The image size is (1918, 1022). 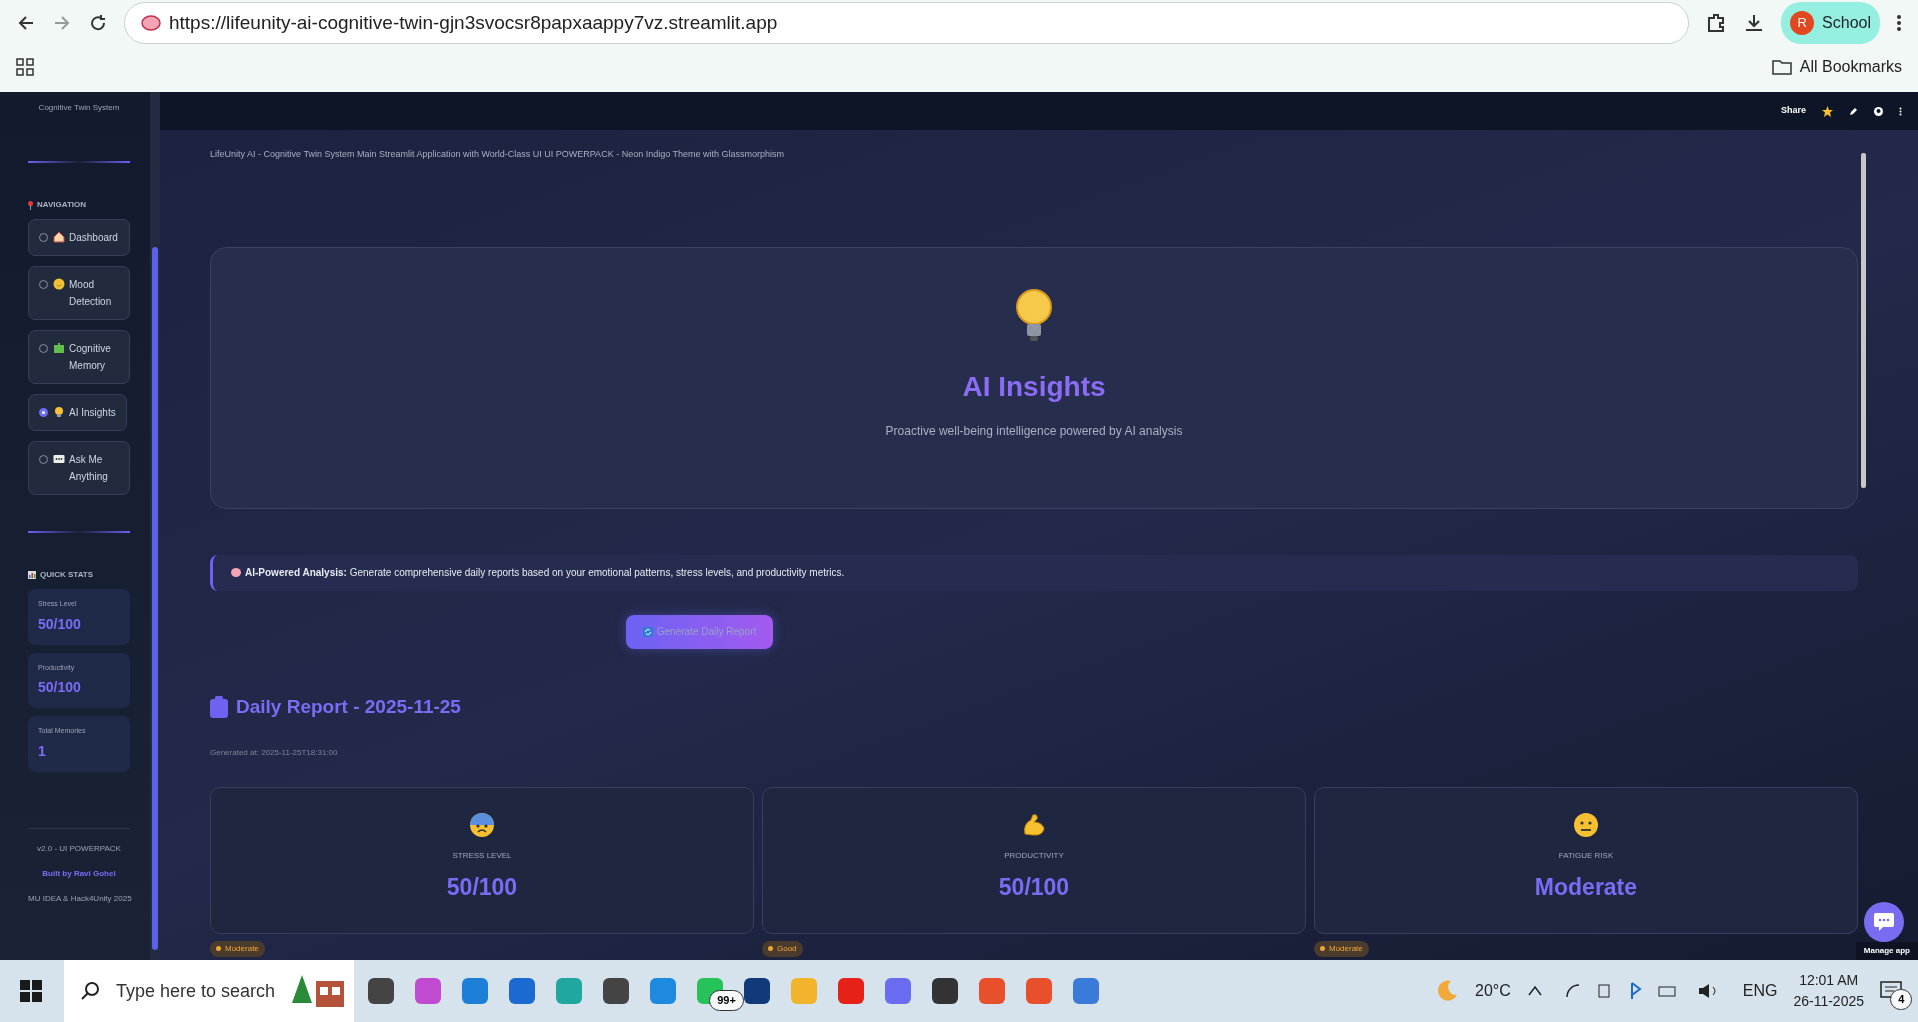 I want to click on apps-icon, so click(x=25, y=67).